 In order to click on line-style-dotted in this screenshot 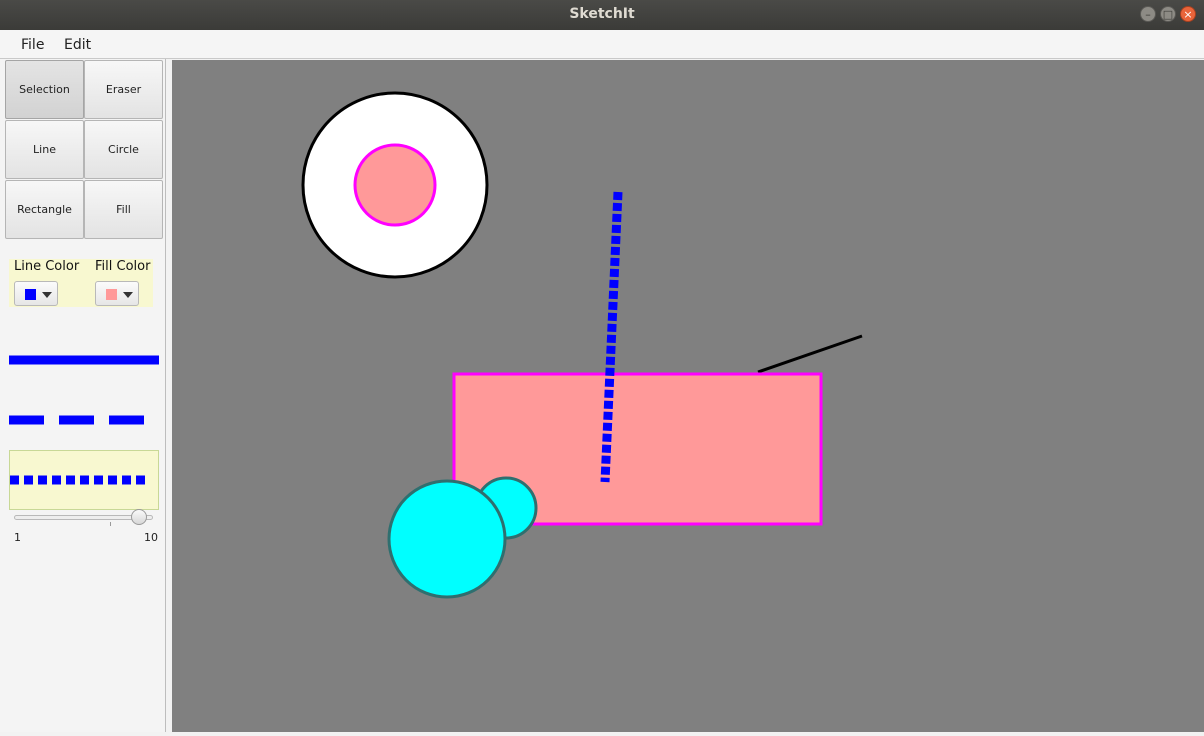, I will do `click(84, 480)`.